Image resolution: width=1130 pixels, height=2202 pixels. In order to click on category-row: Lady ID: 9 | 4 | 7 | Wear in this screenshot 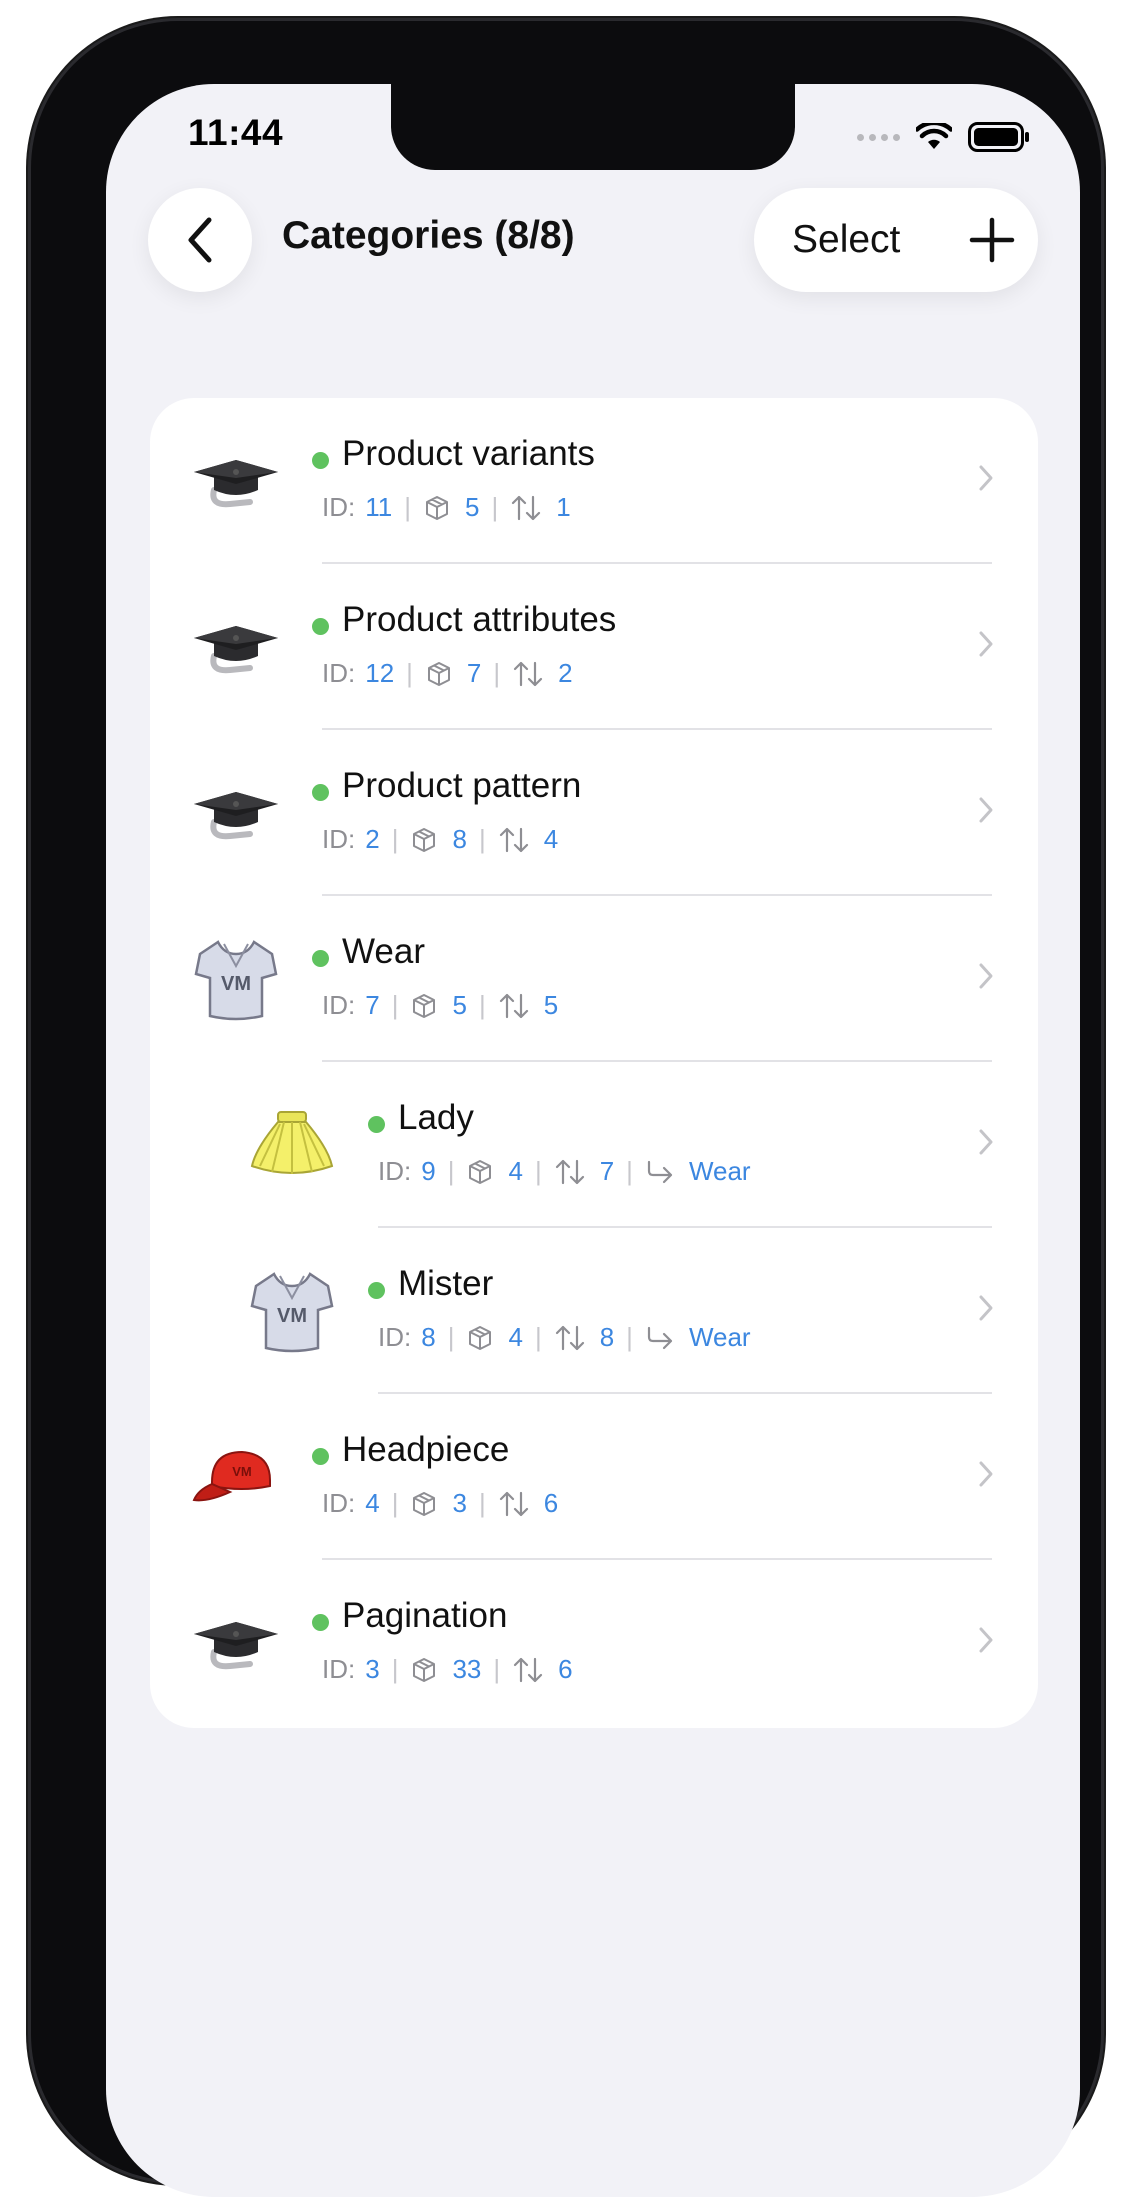, I will do `click(594, 1145)`.